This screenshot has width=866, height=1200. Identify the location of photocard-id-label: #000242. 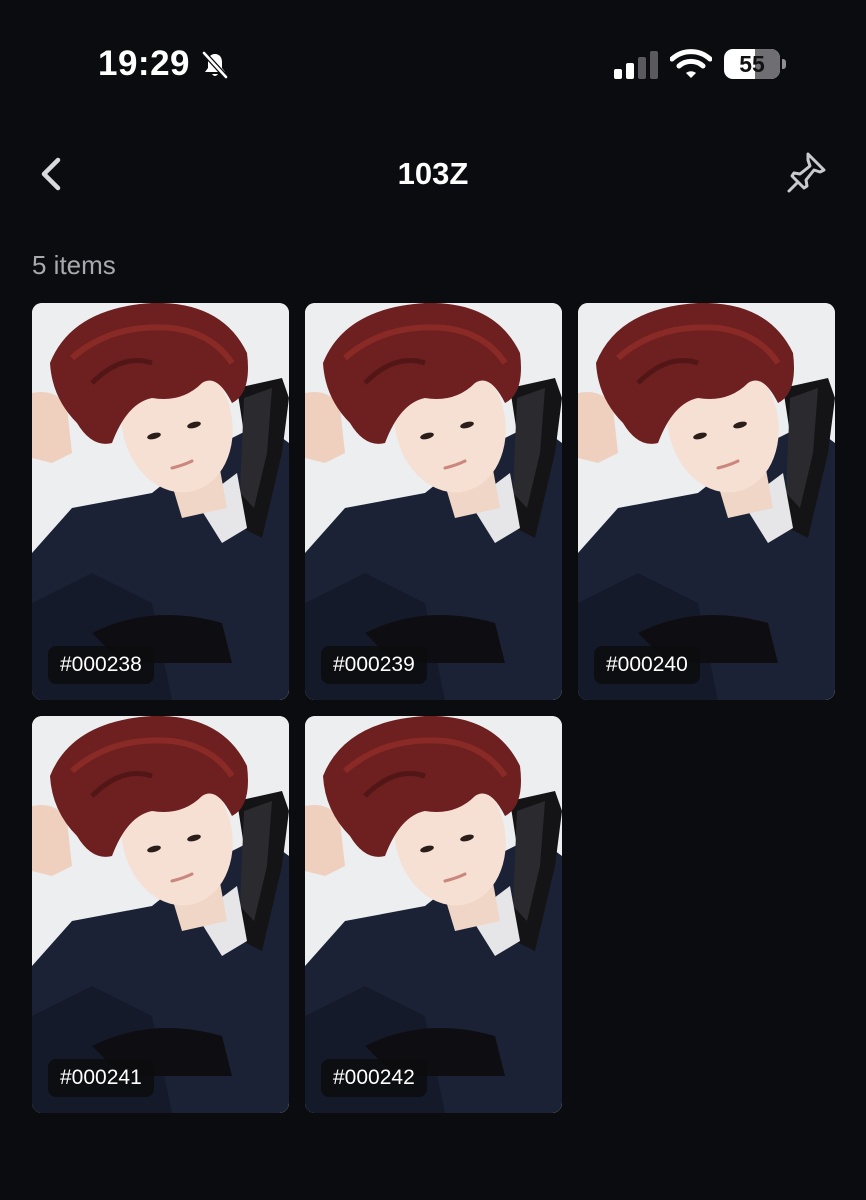
(374, 1078).